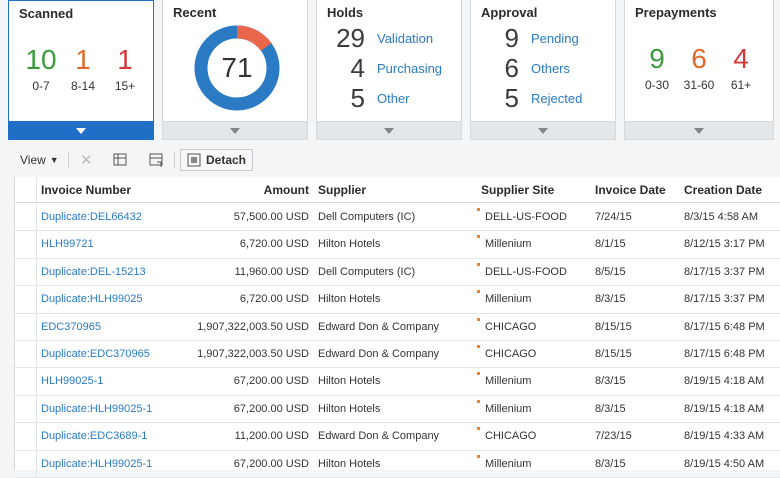 The width and height of the screenshot is (780, 478). Describe the element at coordinates (81, 130) in the screenshot. I see `scanned-expand-button` at that location.